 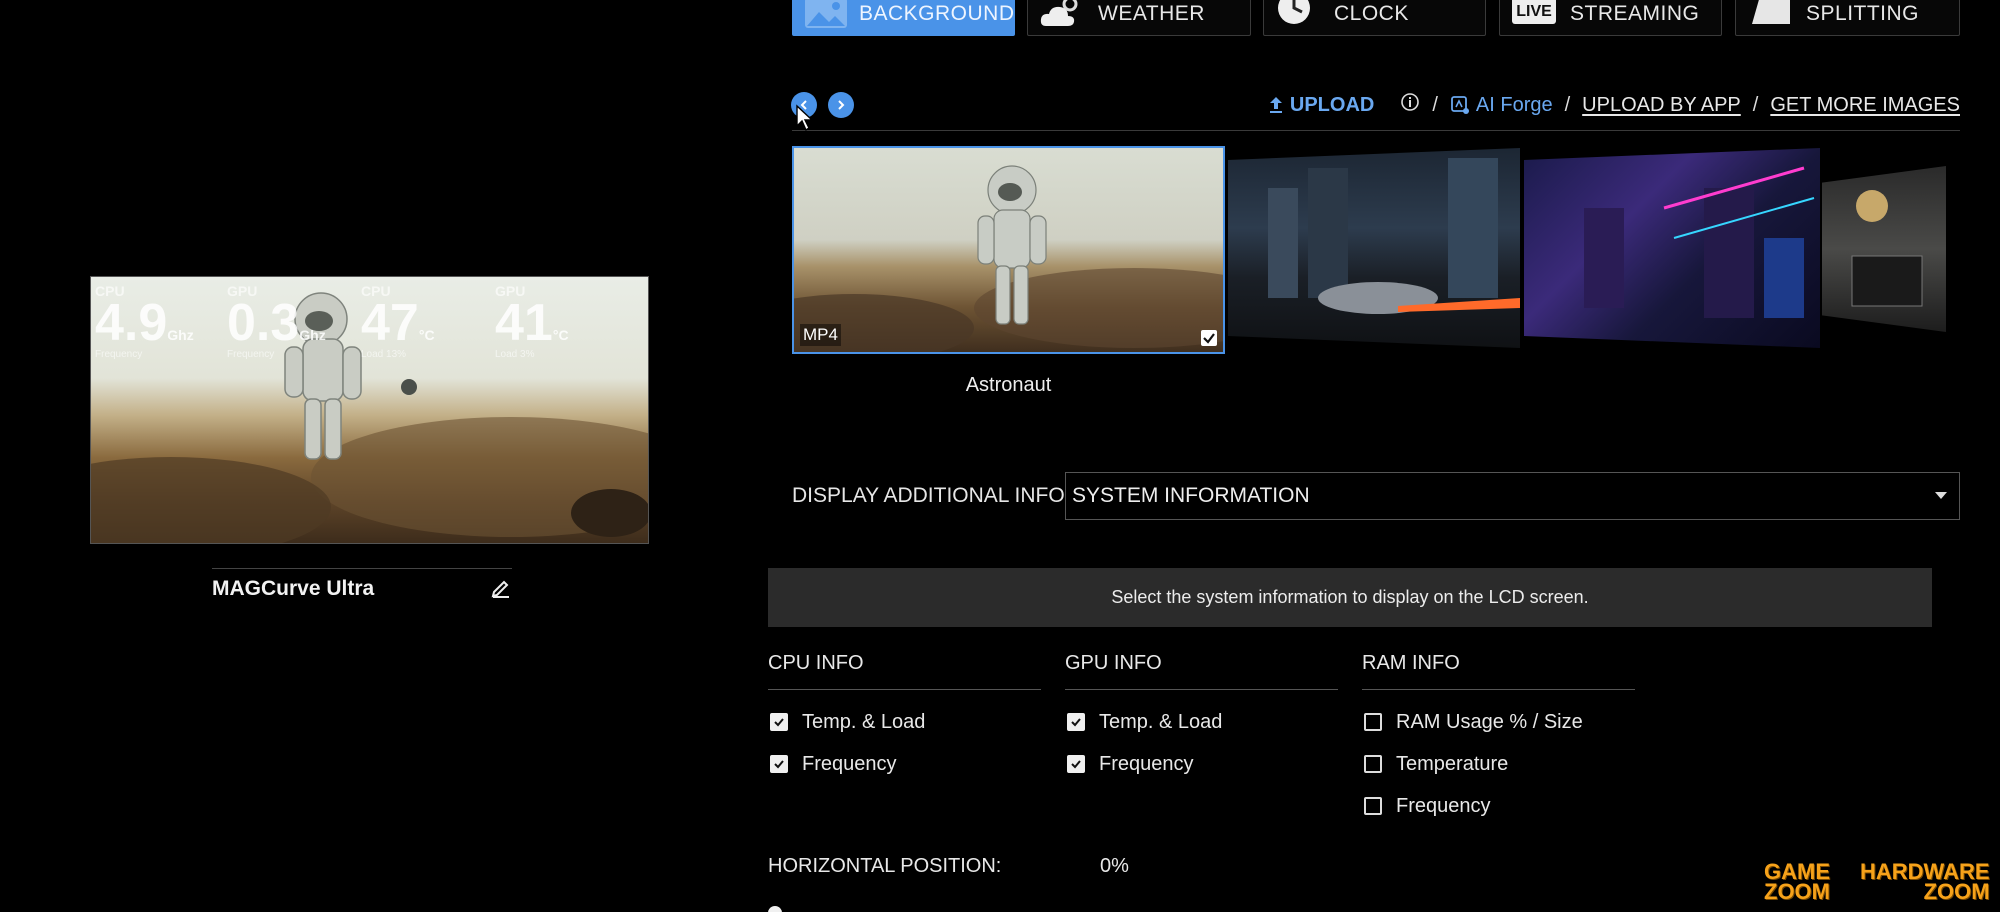 I want to click on header-divider, so click(x=1376, y=130).